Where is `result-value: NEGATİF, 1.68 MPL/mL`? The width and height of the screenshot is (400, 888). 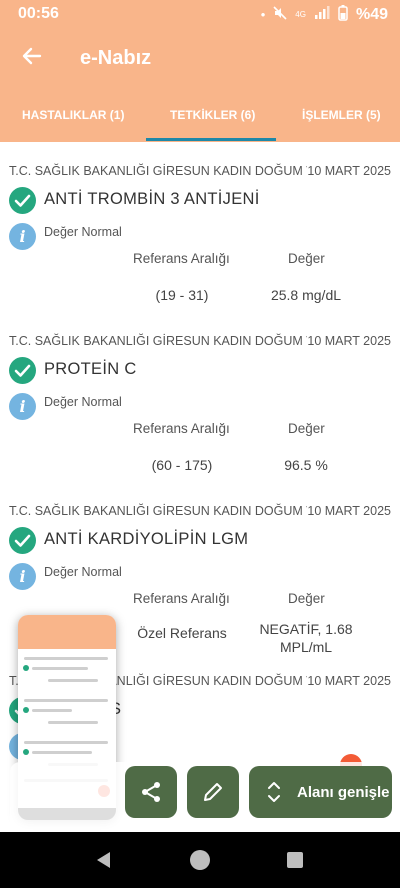 result-value: NEGATİF, 1.68 MPL/mL is located at coordinates (306, 638).